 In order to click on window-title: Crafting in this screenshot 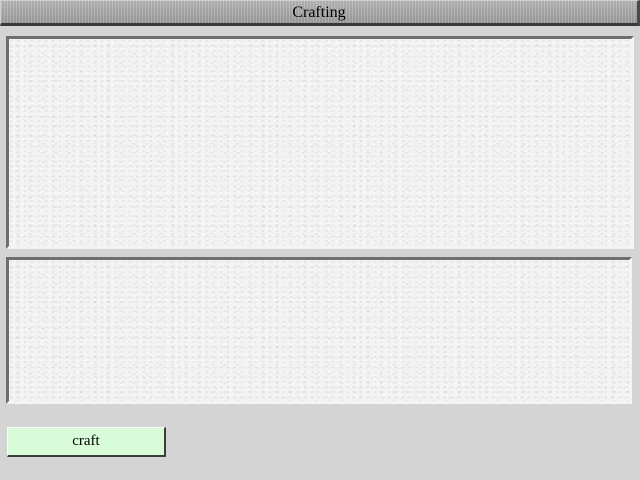, I will do `click(319, 12)`.